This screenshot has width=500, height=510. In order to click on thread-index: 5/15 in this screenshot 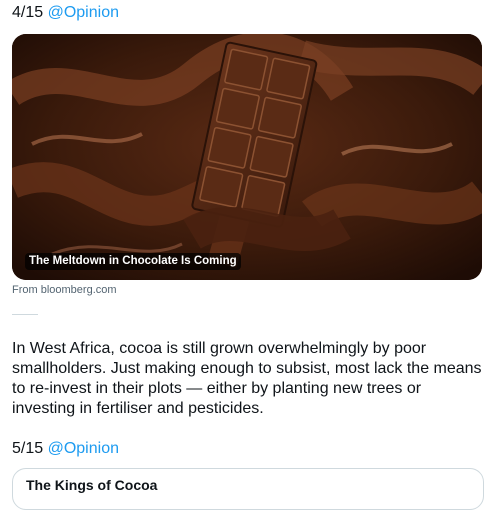, I will do `click(28, 448)`.